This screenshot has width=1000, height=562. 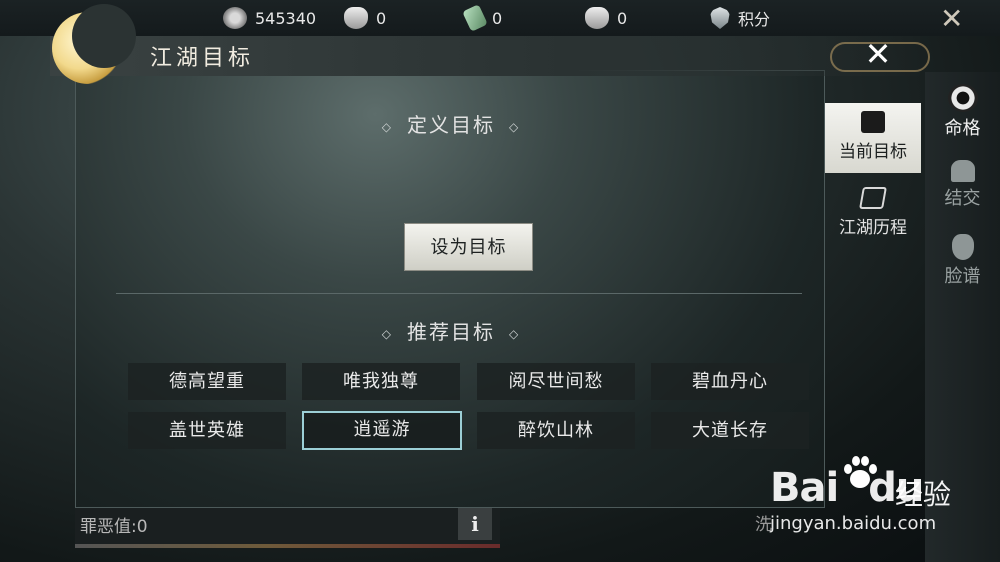 I want to click on tab-label: 当前目标, so click(x=873, y=152).